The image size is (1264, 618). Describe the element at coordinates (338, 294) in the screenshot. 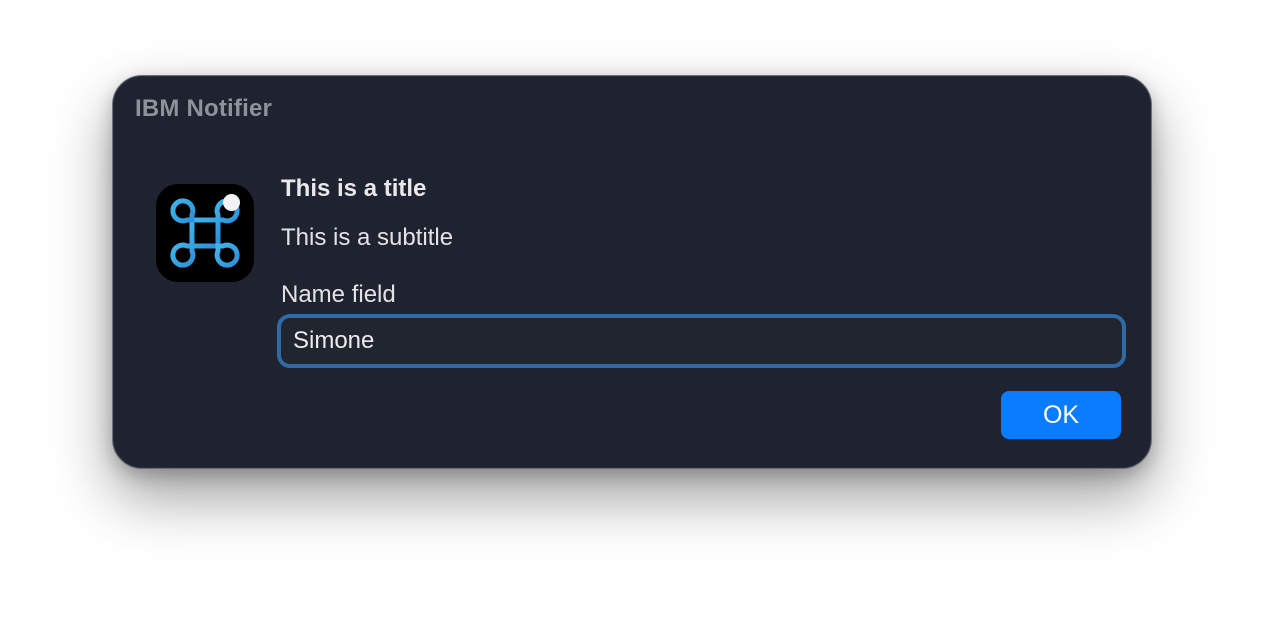

I see `name-field-label: Name field` at that location.